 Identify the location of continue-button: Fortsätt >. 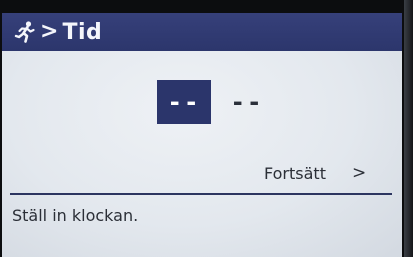
(315, 173).